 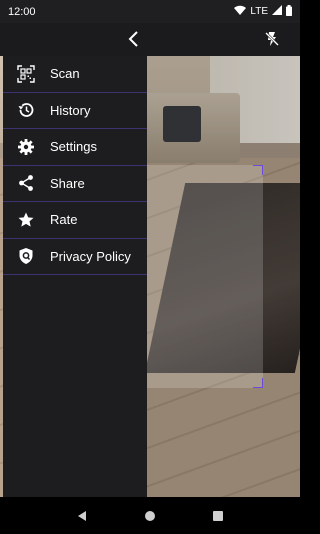 What do you see at coordinates (26, 74) in the screenshot?
I see `qr-scan-icon` at bounding box center [26, 74].